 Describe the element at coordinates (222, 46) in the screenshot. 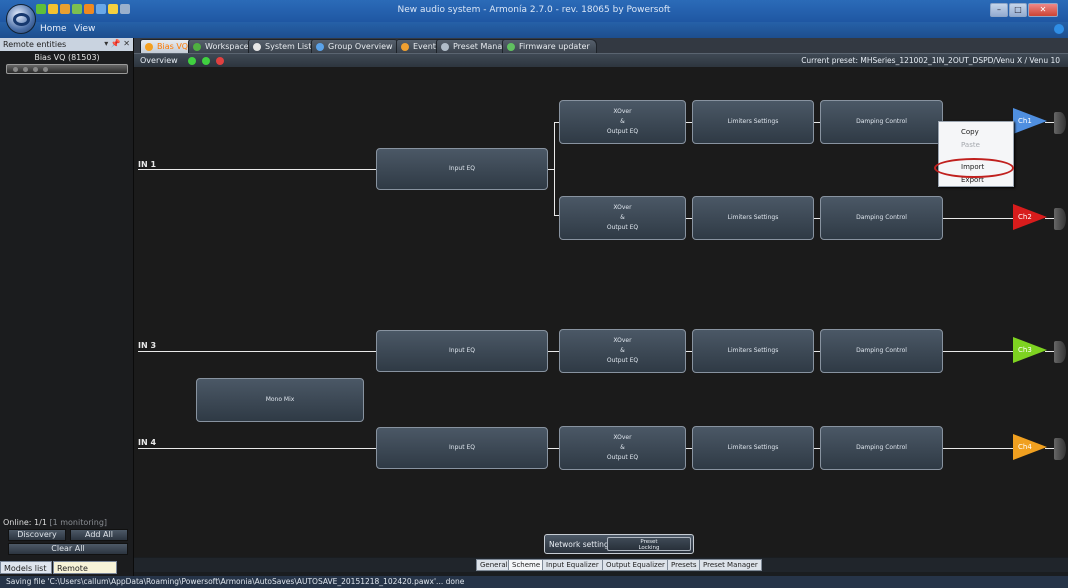

I see `tab-workspace: Workspace` at that location.